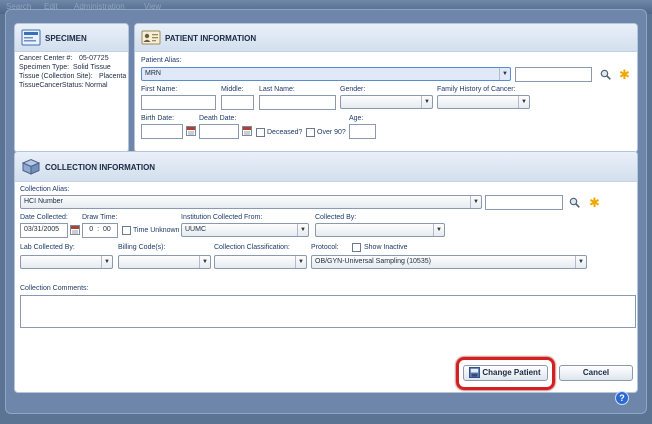 The height and width of the screenshot is (424, 652). What do you see at coordinates (46, 58) in the screenshot?
I see `cancer-center-label: Cancer Center #:` at bounding box center [46, 58].